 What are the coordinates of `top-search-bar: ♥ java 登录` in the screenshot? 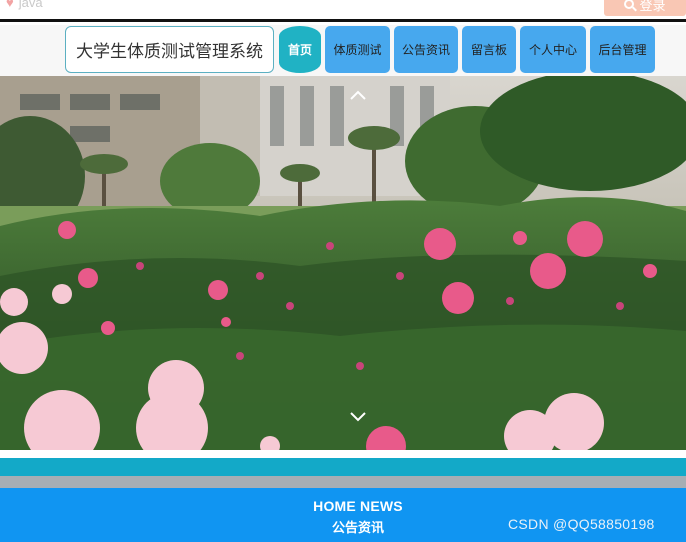 It's located at (343, 11).